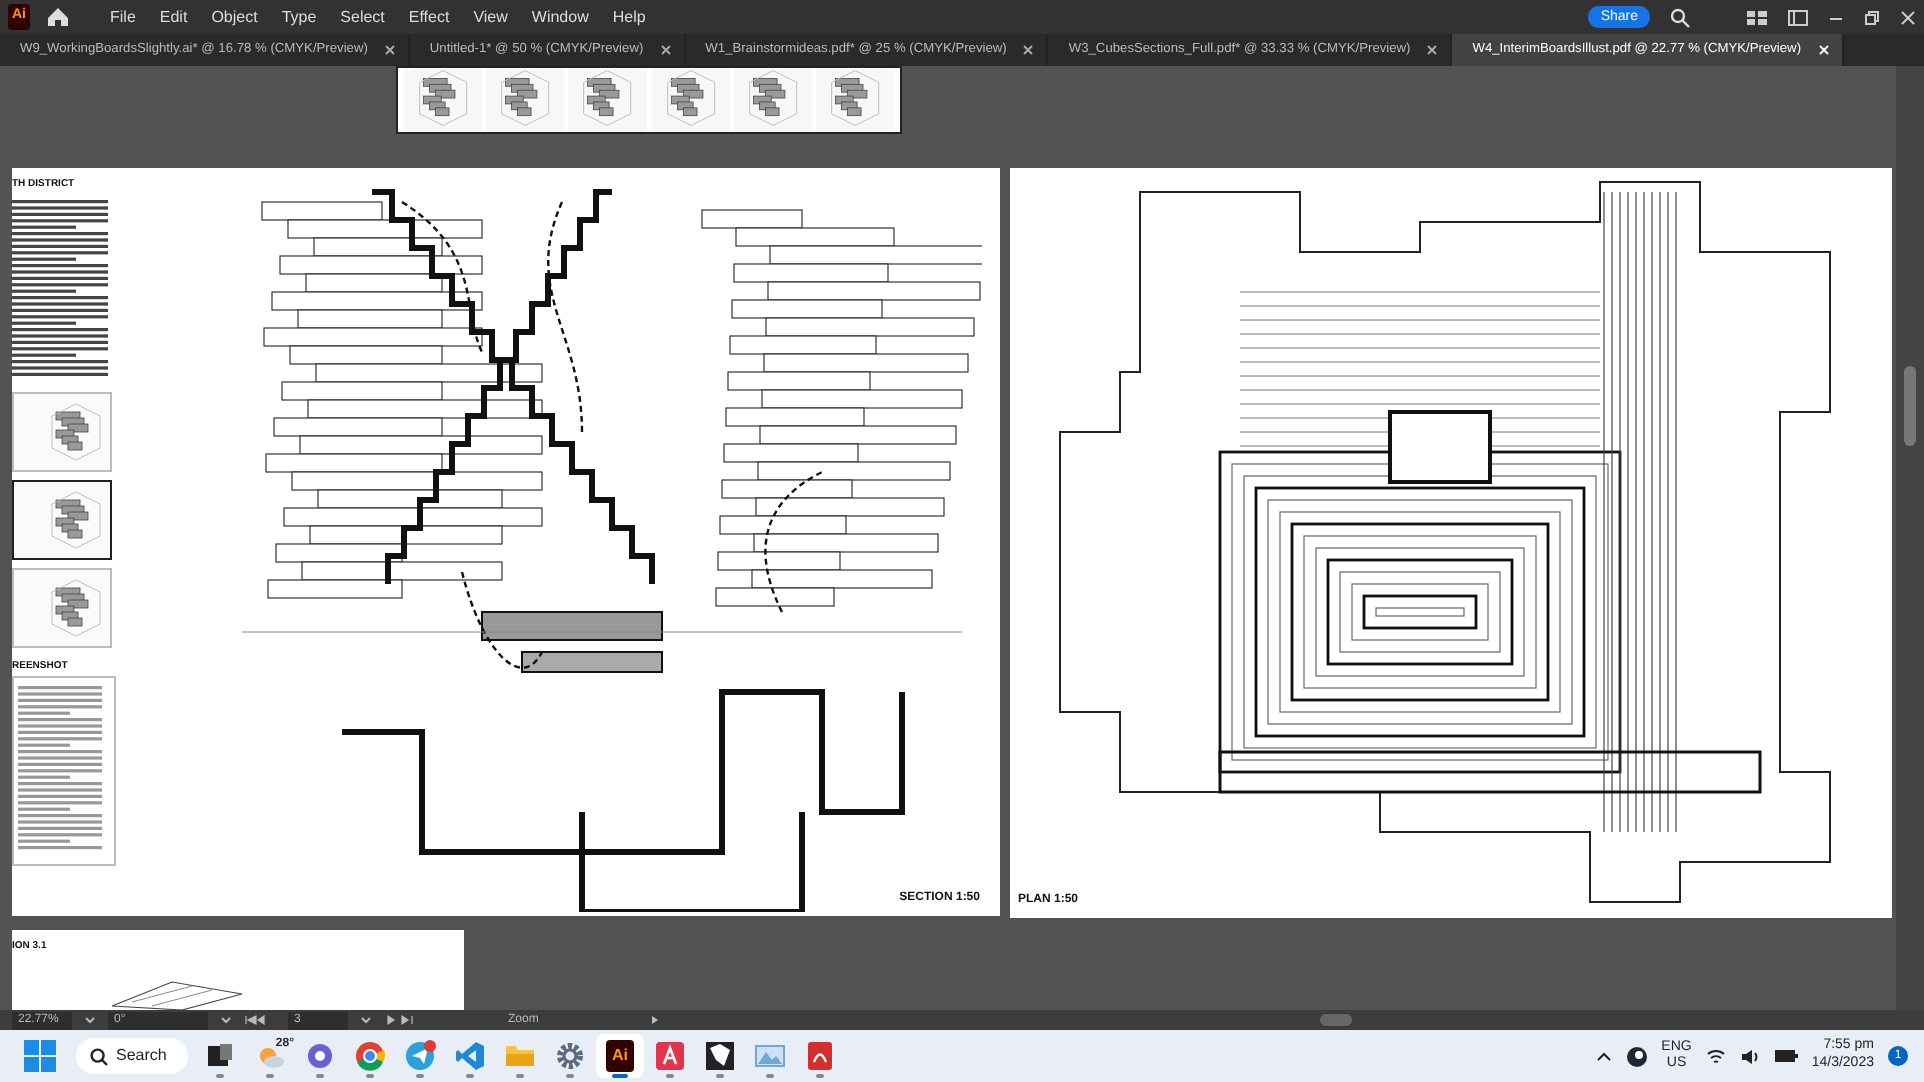 The width and height of the screenshot is (1924, 1082). I want to click on windows-icon, so click(40, 1056).